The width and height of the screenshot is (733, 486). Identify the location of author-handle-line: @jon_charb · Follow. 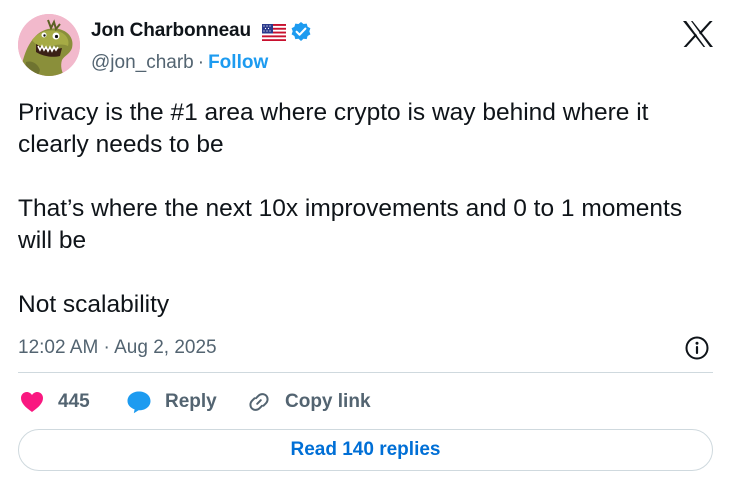
(179, 63).